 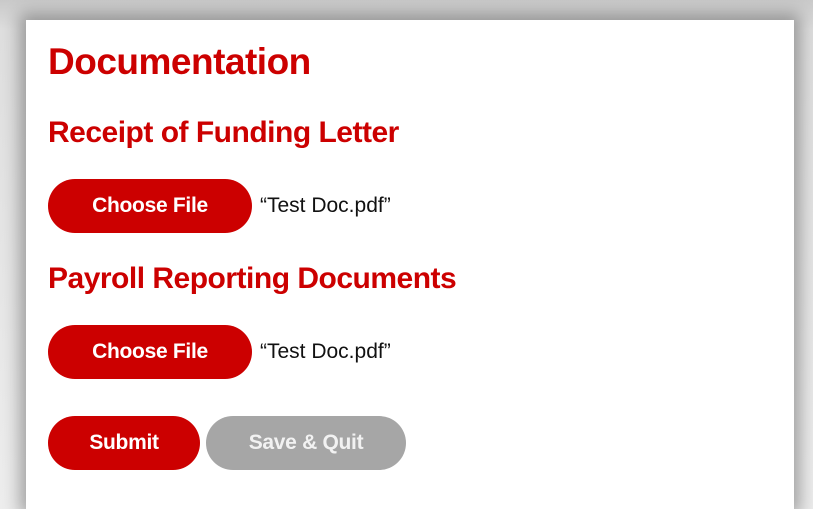 I want to click on section-heading-payroll-documents: Payroll Reporting Documents, so click(x=252, y=278).